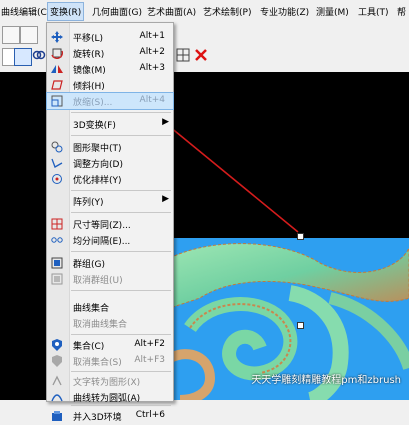 Image resolution: width=409 pixels, height=425 pixels. Describe the element at coordinates (57, 69) in the screenshot. I see `mirror-icon` at that location.